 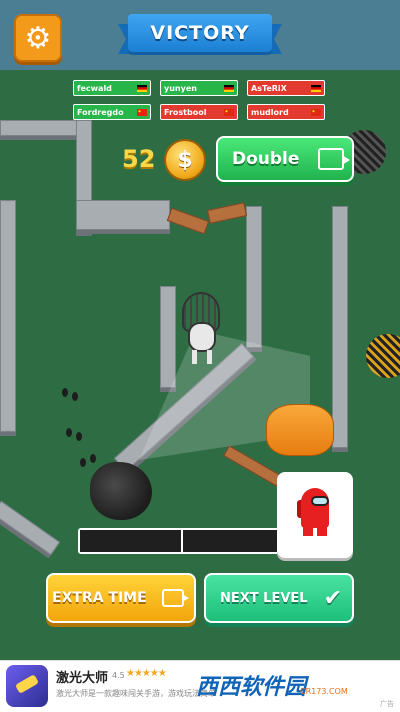 What do you see at coordinates (139, 159) in the screenshot?
I see `coin-count: 52` at bounding box center [139, 159].